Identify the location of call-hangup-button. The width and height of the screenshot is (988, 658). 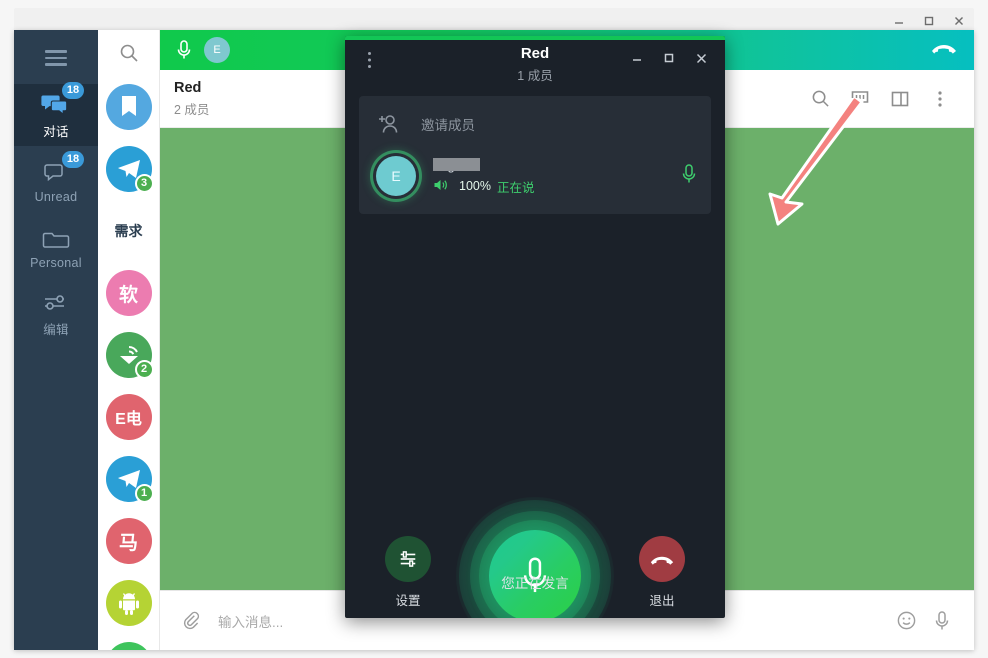
(944, 50).